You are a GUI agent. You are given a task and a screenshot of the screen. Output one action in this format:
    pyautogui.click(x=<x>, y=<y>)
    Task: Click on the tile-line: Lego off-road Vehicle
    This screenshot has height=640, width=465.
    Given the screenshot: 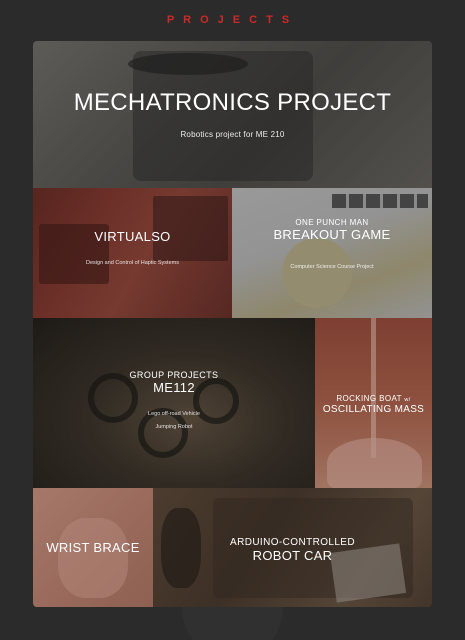 What is the action you would take?
    pyautogui.click(x=174, y=413)
    